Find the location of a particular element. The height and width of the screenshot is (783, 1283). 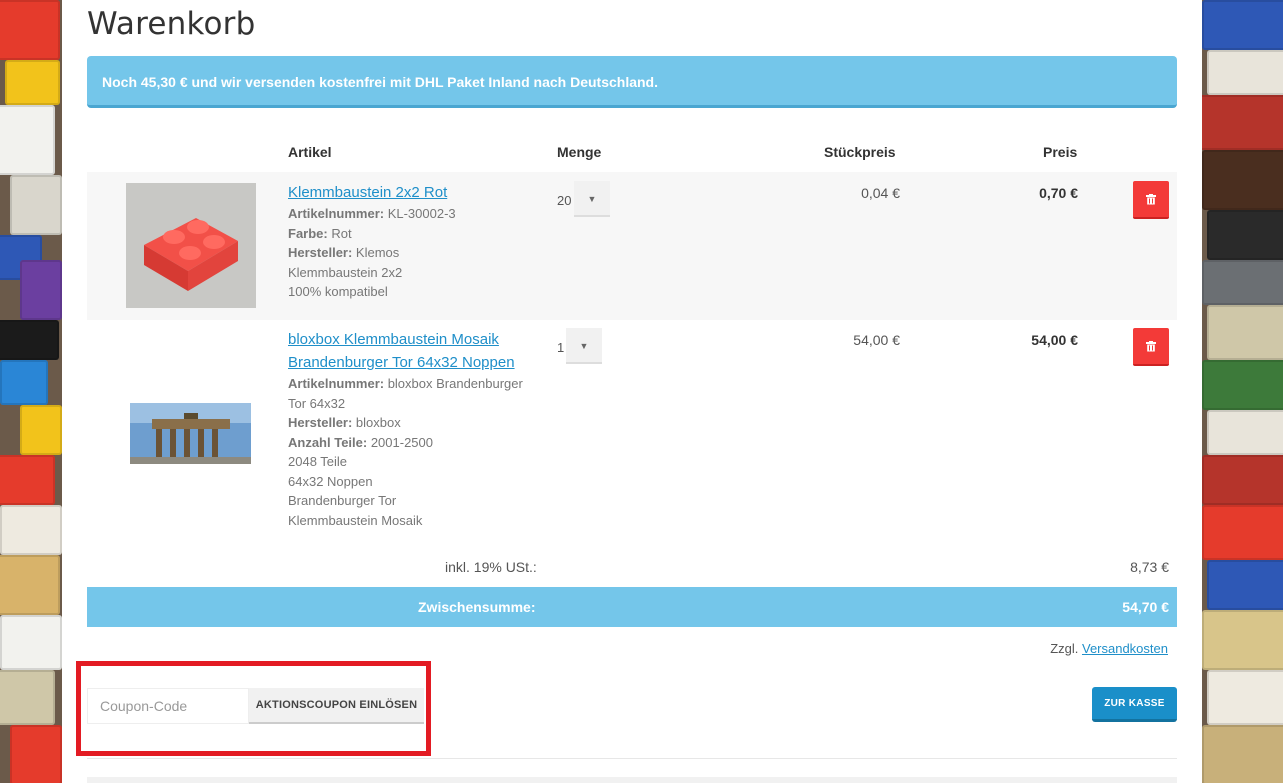

line-price: 0,70 € is located at coordinates (1058, 193).